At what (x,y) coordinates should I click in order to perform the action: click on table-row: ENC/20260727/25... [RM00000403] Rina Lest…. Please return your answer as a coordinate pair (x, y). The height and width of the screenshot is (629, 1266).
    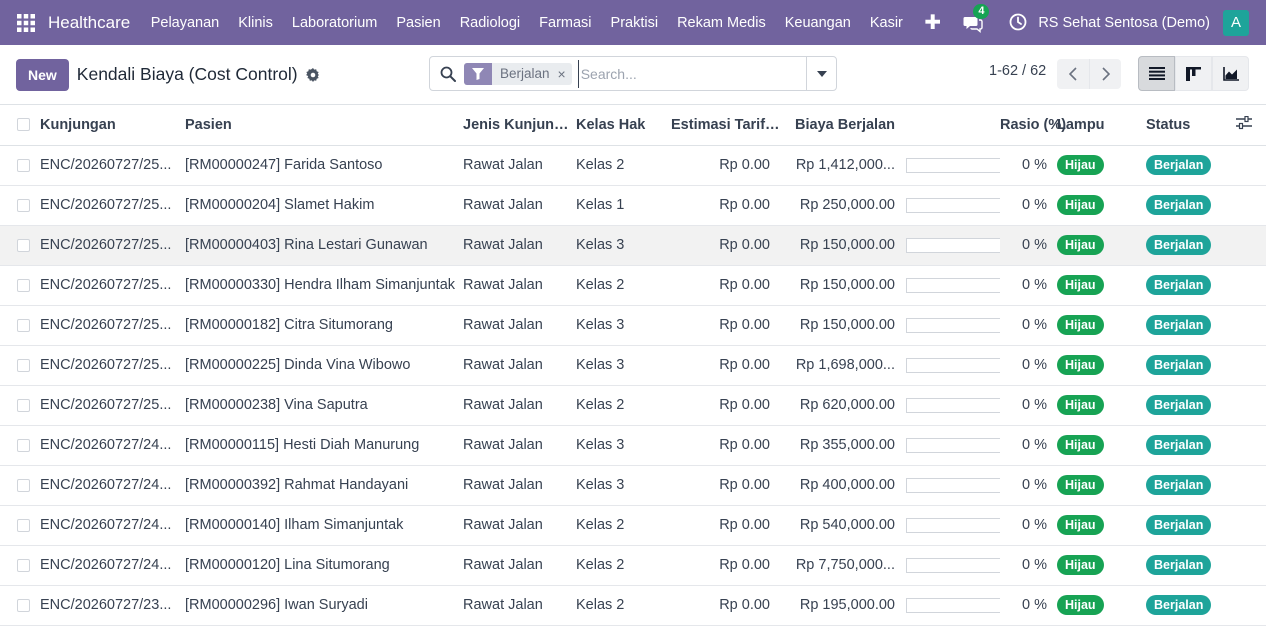
    Looking at the image, I should click on (633, 245).